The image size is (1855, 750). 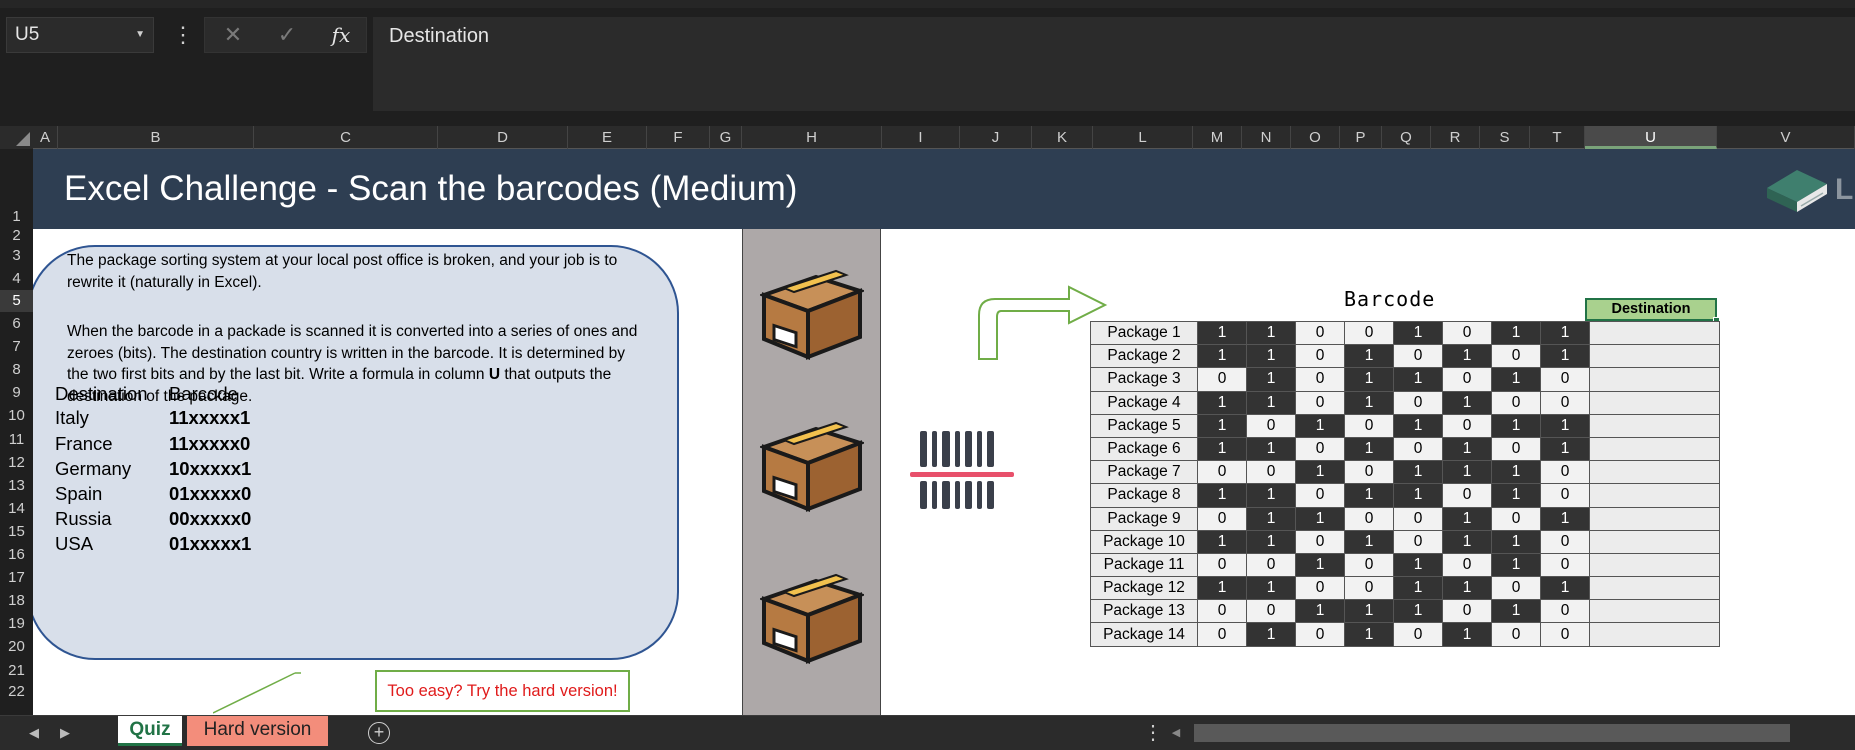 I want to click on tab-bar-more-icon: ⋮, so click(x=1153, y=733).